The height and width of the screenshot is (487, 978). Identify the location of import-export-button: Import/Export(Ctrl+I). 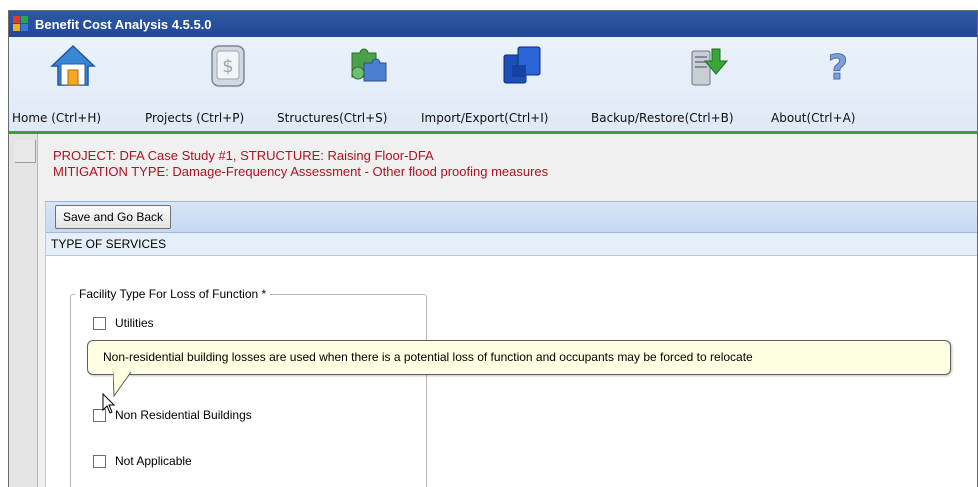
(503, 84).